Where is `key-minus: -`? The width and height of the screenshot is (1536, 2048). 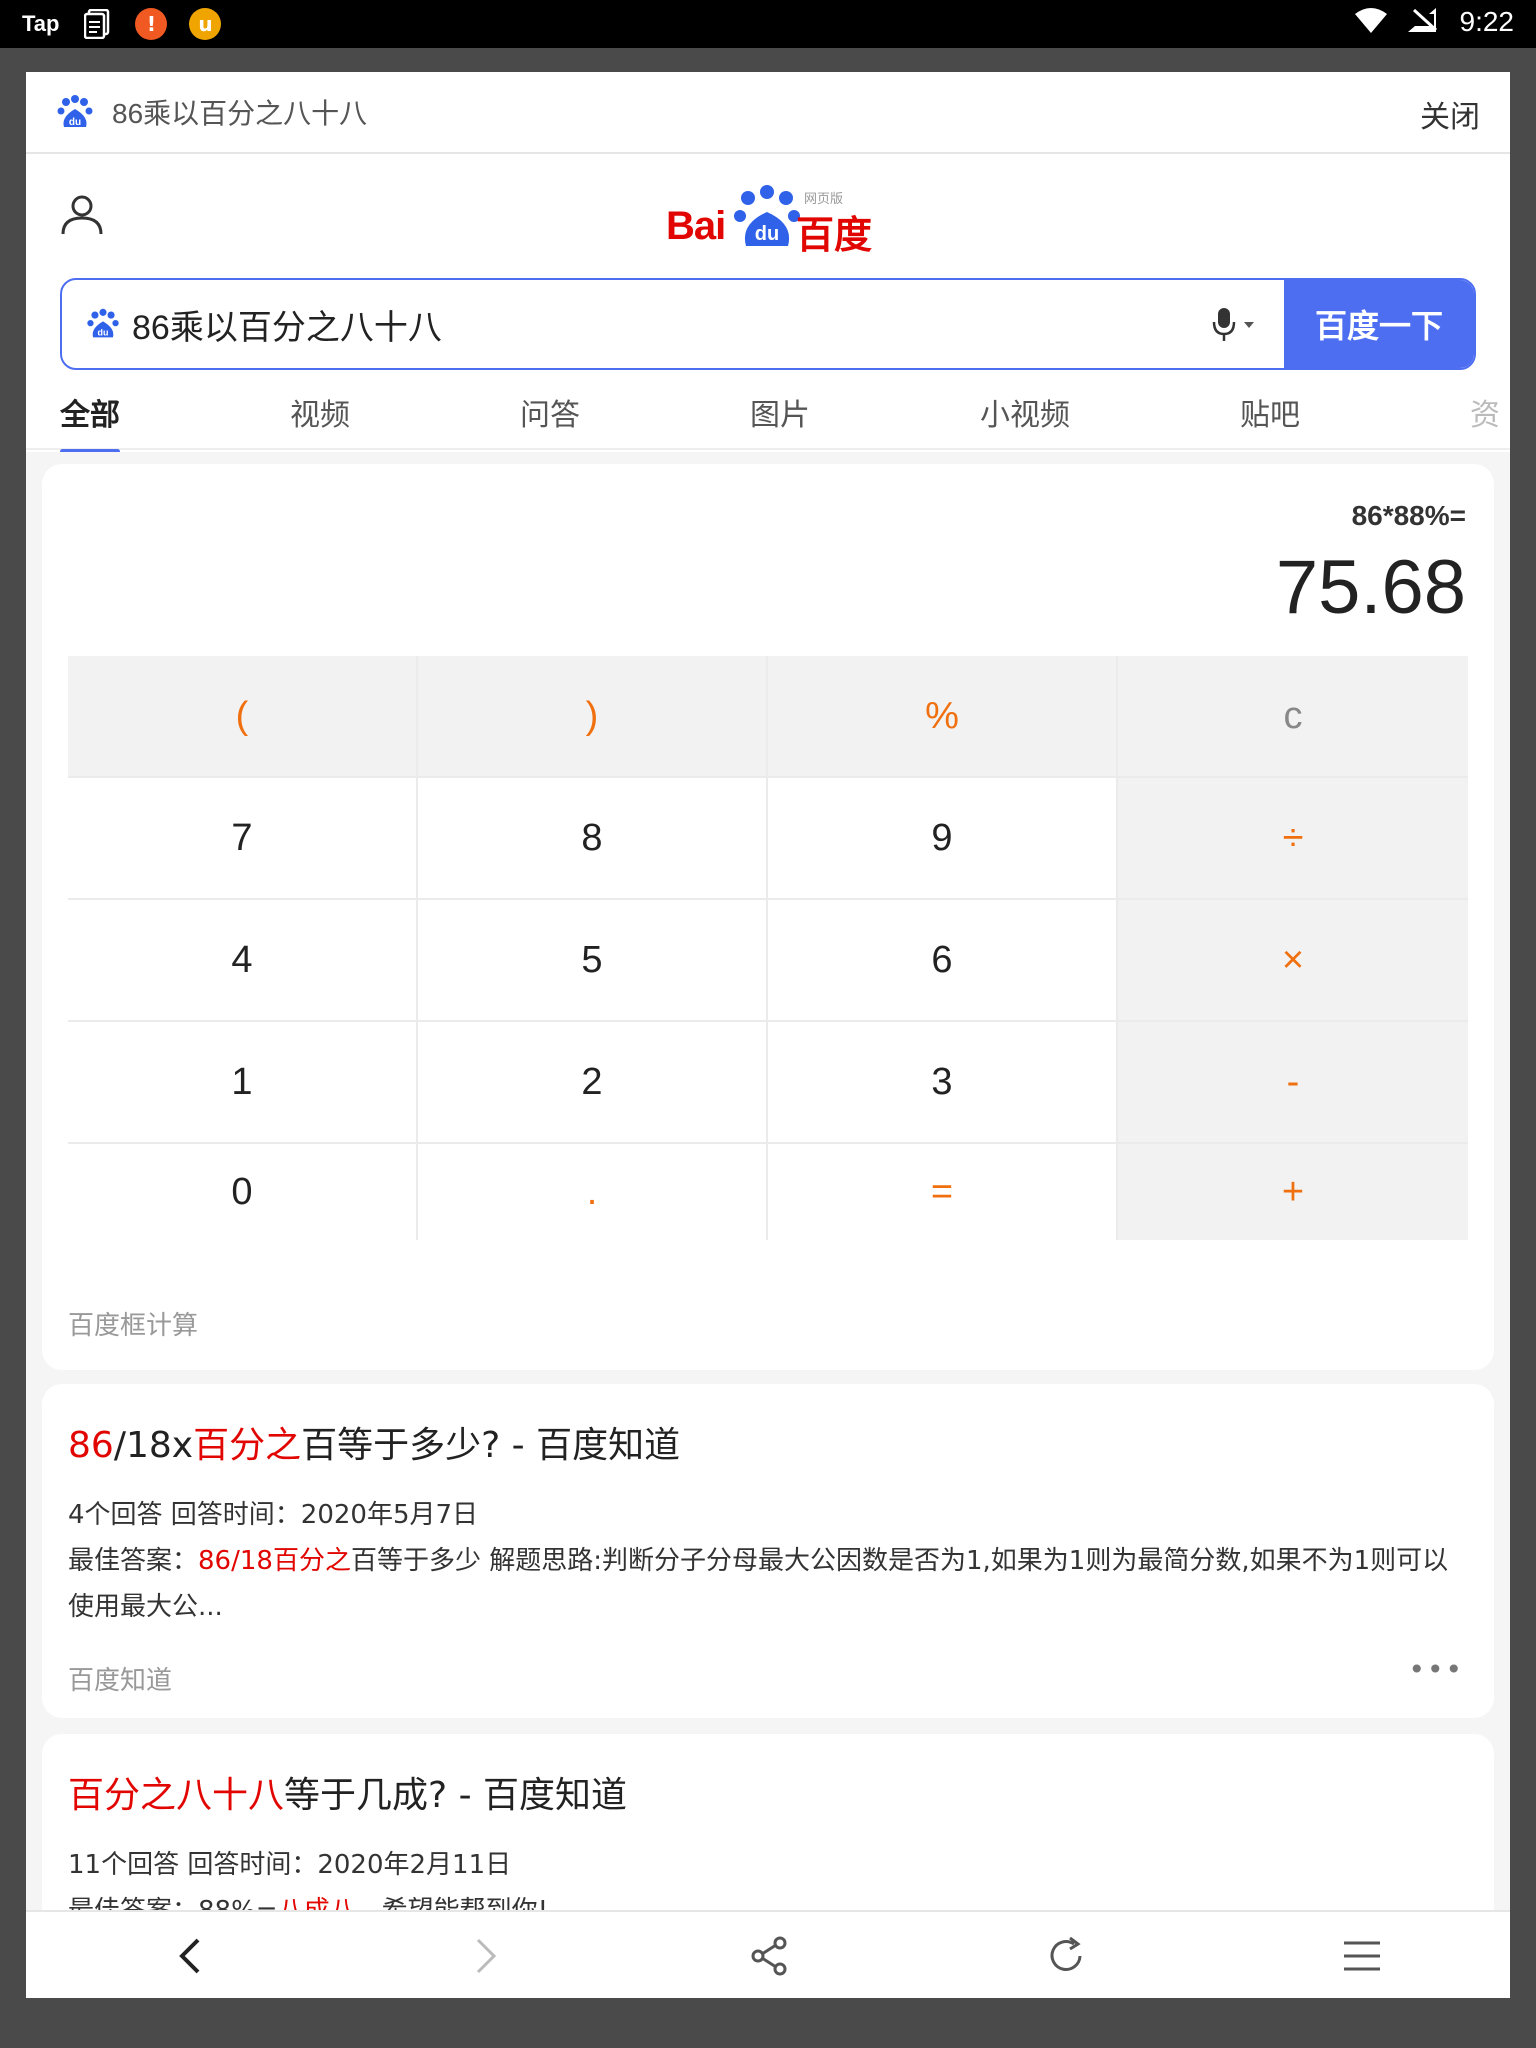
key-minus: - is located at coordinates (1293, 1083).